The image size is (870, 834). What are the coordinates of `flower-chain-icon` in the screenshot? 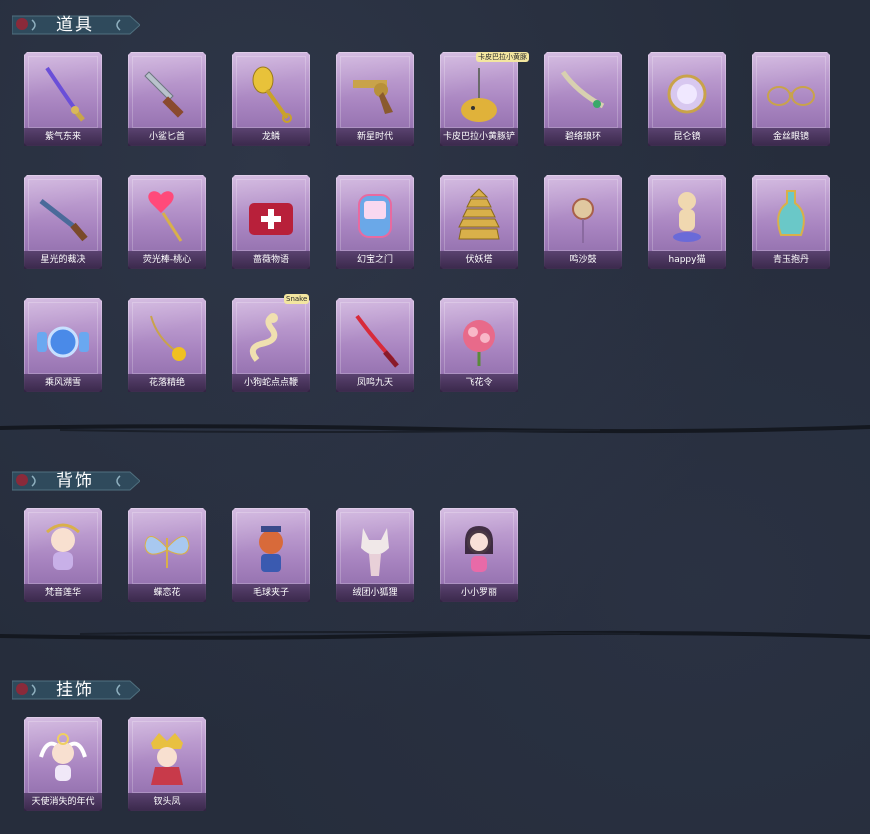 It's located at (168, 338).